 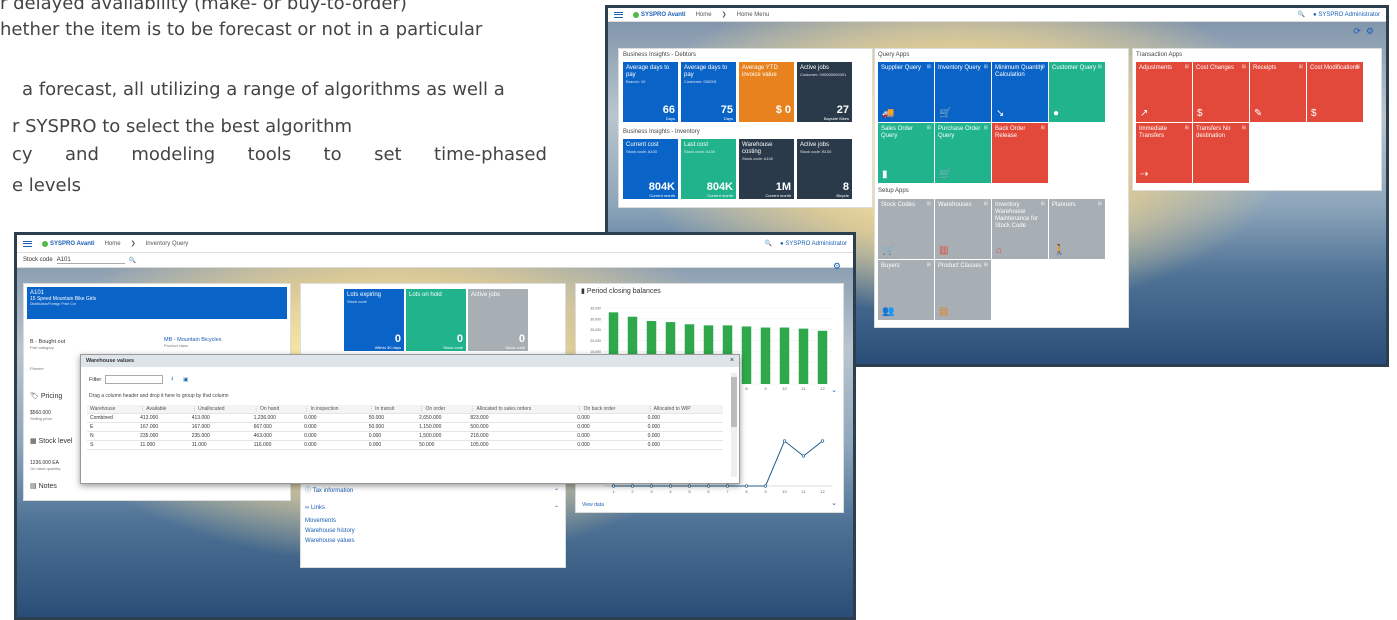 I want to click on column-header: ⋮ In inspection, so click(x=333, y=409).